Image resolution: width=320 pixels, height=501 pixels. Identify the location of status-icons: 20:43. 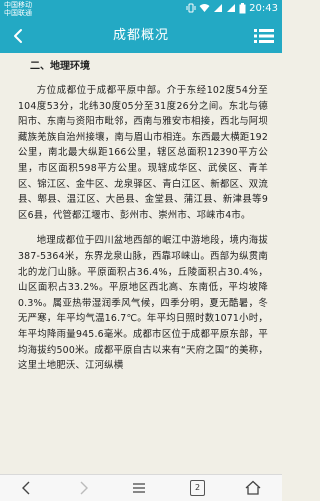
(232, 9).